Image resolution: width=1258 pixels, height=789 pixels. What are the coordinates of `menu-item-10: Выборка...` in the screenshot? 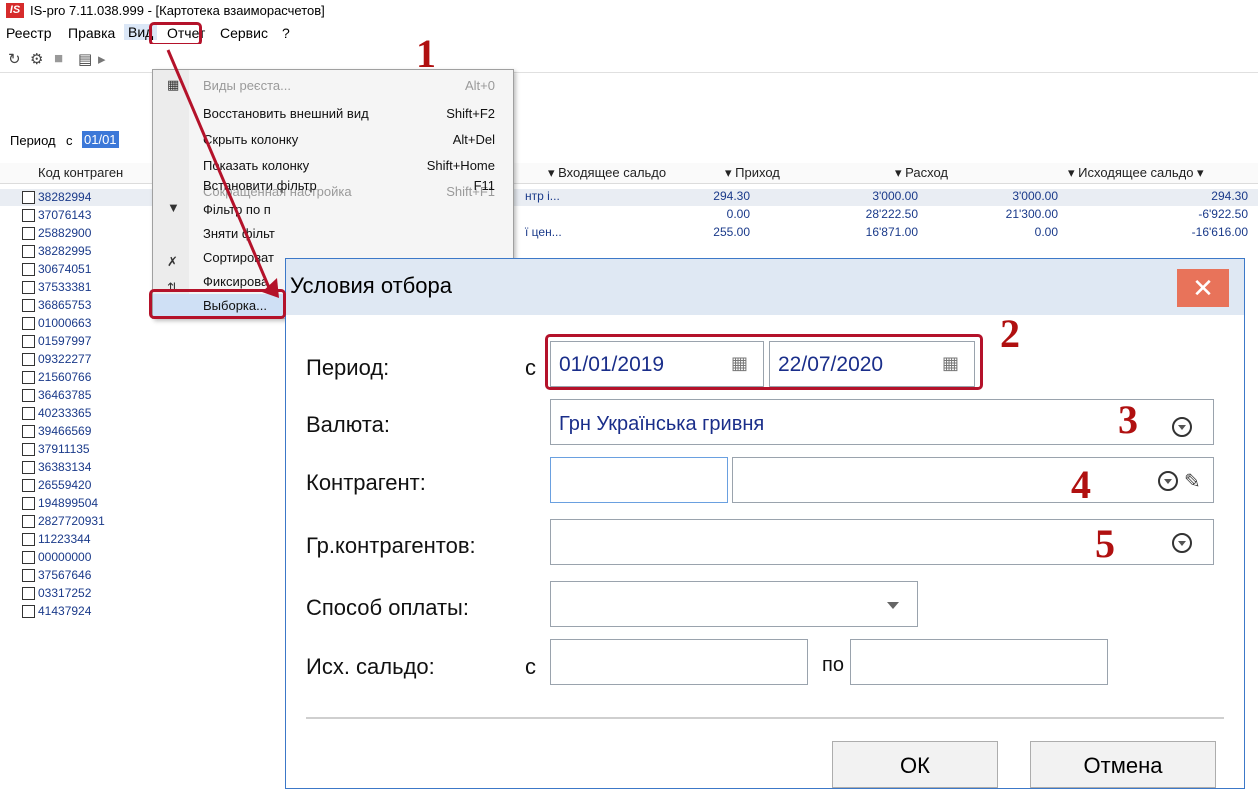 It's located at (235, 305).